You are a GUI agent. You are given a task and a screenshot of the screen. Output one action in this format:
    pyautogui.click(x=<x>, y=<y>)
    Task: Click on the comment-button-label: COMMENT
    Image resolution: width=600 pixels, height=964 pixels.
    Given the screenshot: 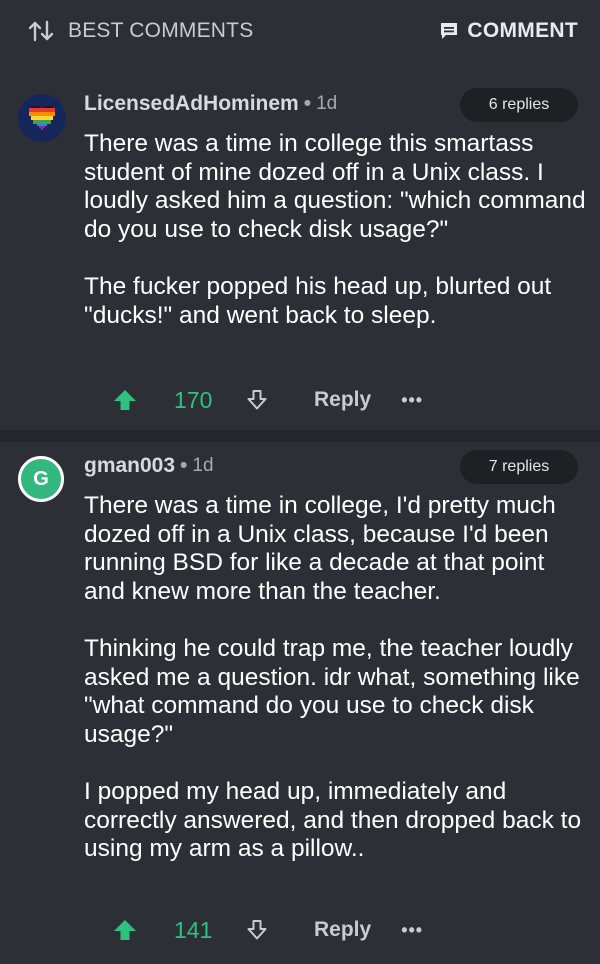 What is the action you would take?
    pyautogui.click(x=522, y=30)
    